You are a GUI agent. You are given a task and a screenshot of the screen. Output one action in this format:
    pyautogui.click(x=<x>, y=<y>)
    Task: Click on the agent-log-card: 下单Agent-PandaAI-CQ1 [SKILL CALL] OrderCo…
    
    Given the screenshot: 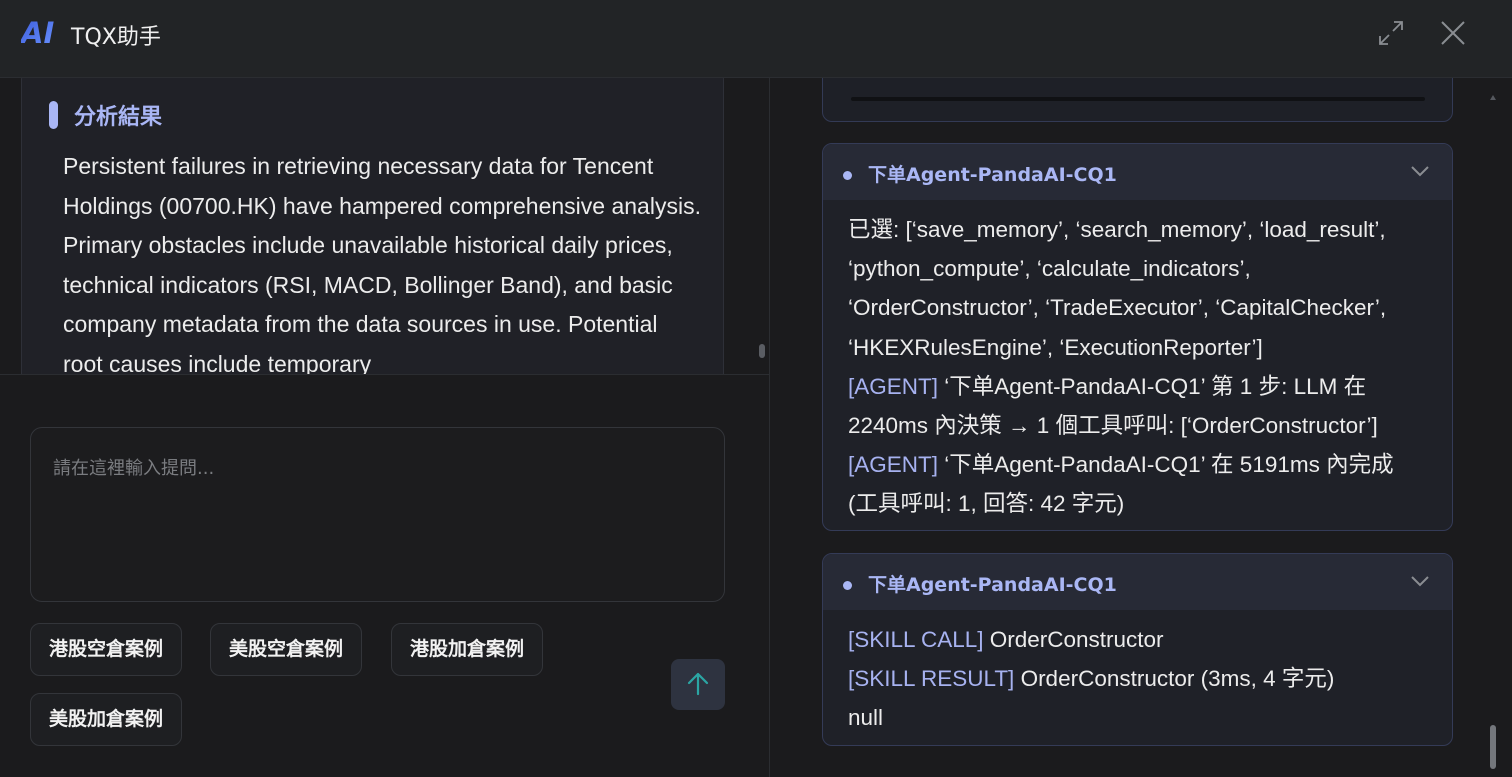 What is the action you would take?
    pyautogui.click(x=1137, y=649)
    